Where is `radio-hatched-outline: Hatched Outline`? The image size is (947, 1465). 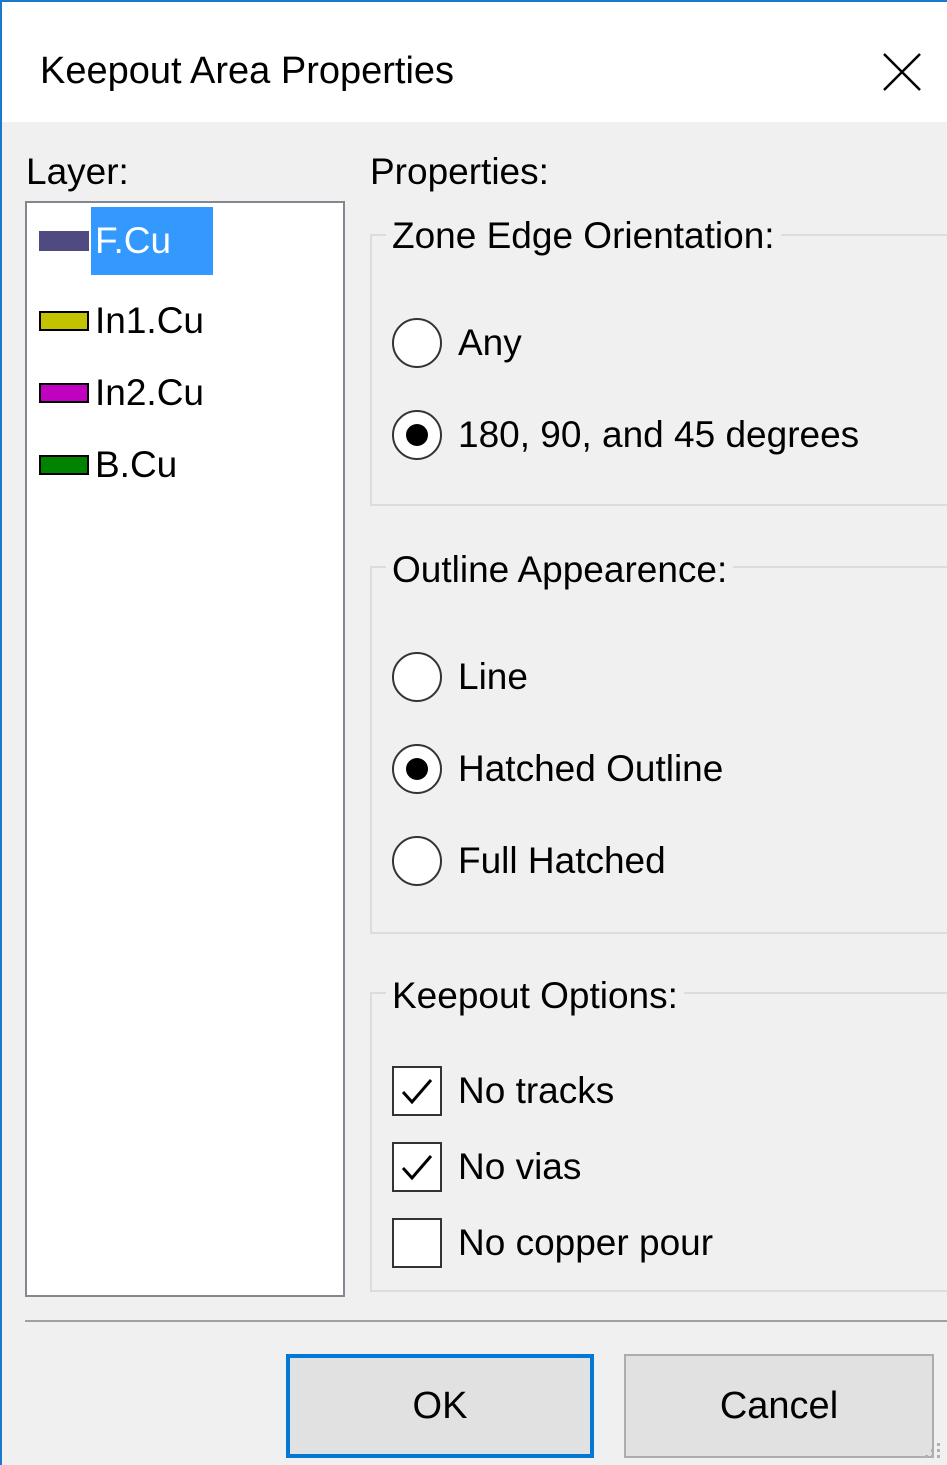
radio-hatched-outline: Hatched Outline is located at coordinates (557, 769).